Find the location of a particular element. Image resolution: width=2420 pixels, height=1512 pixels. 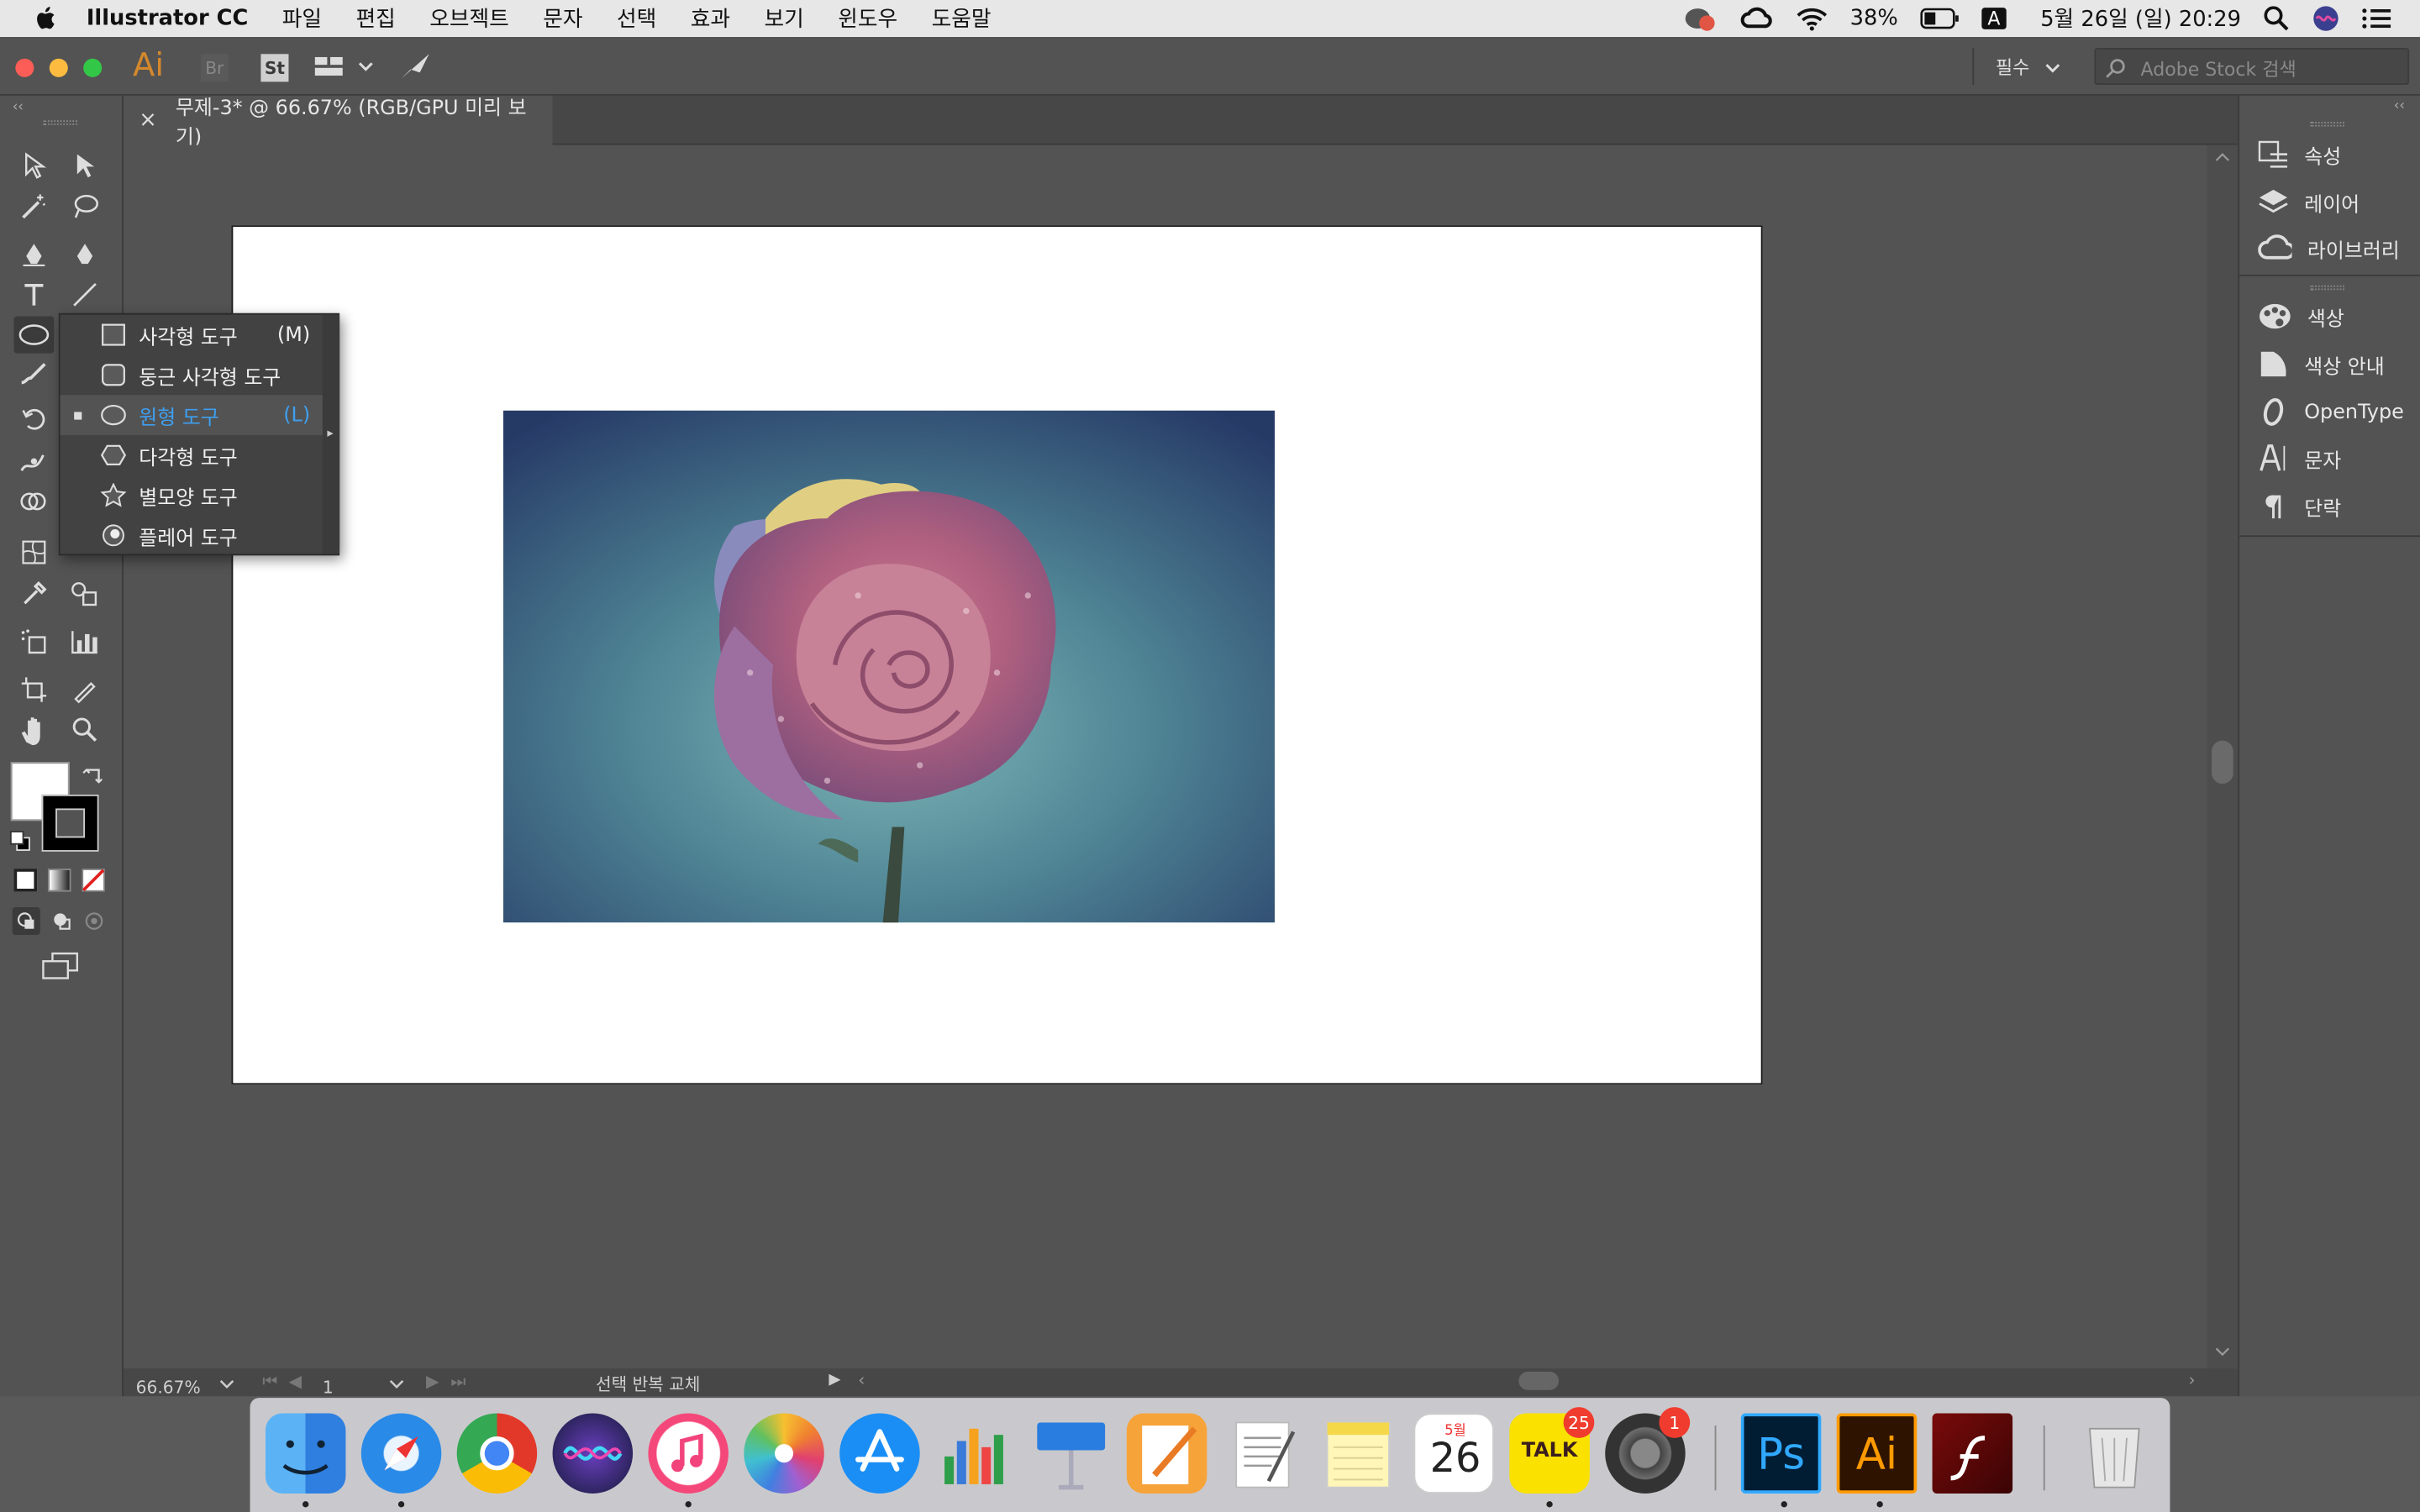

menu-select: 선택 is located at coordinates (636, 18).